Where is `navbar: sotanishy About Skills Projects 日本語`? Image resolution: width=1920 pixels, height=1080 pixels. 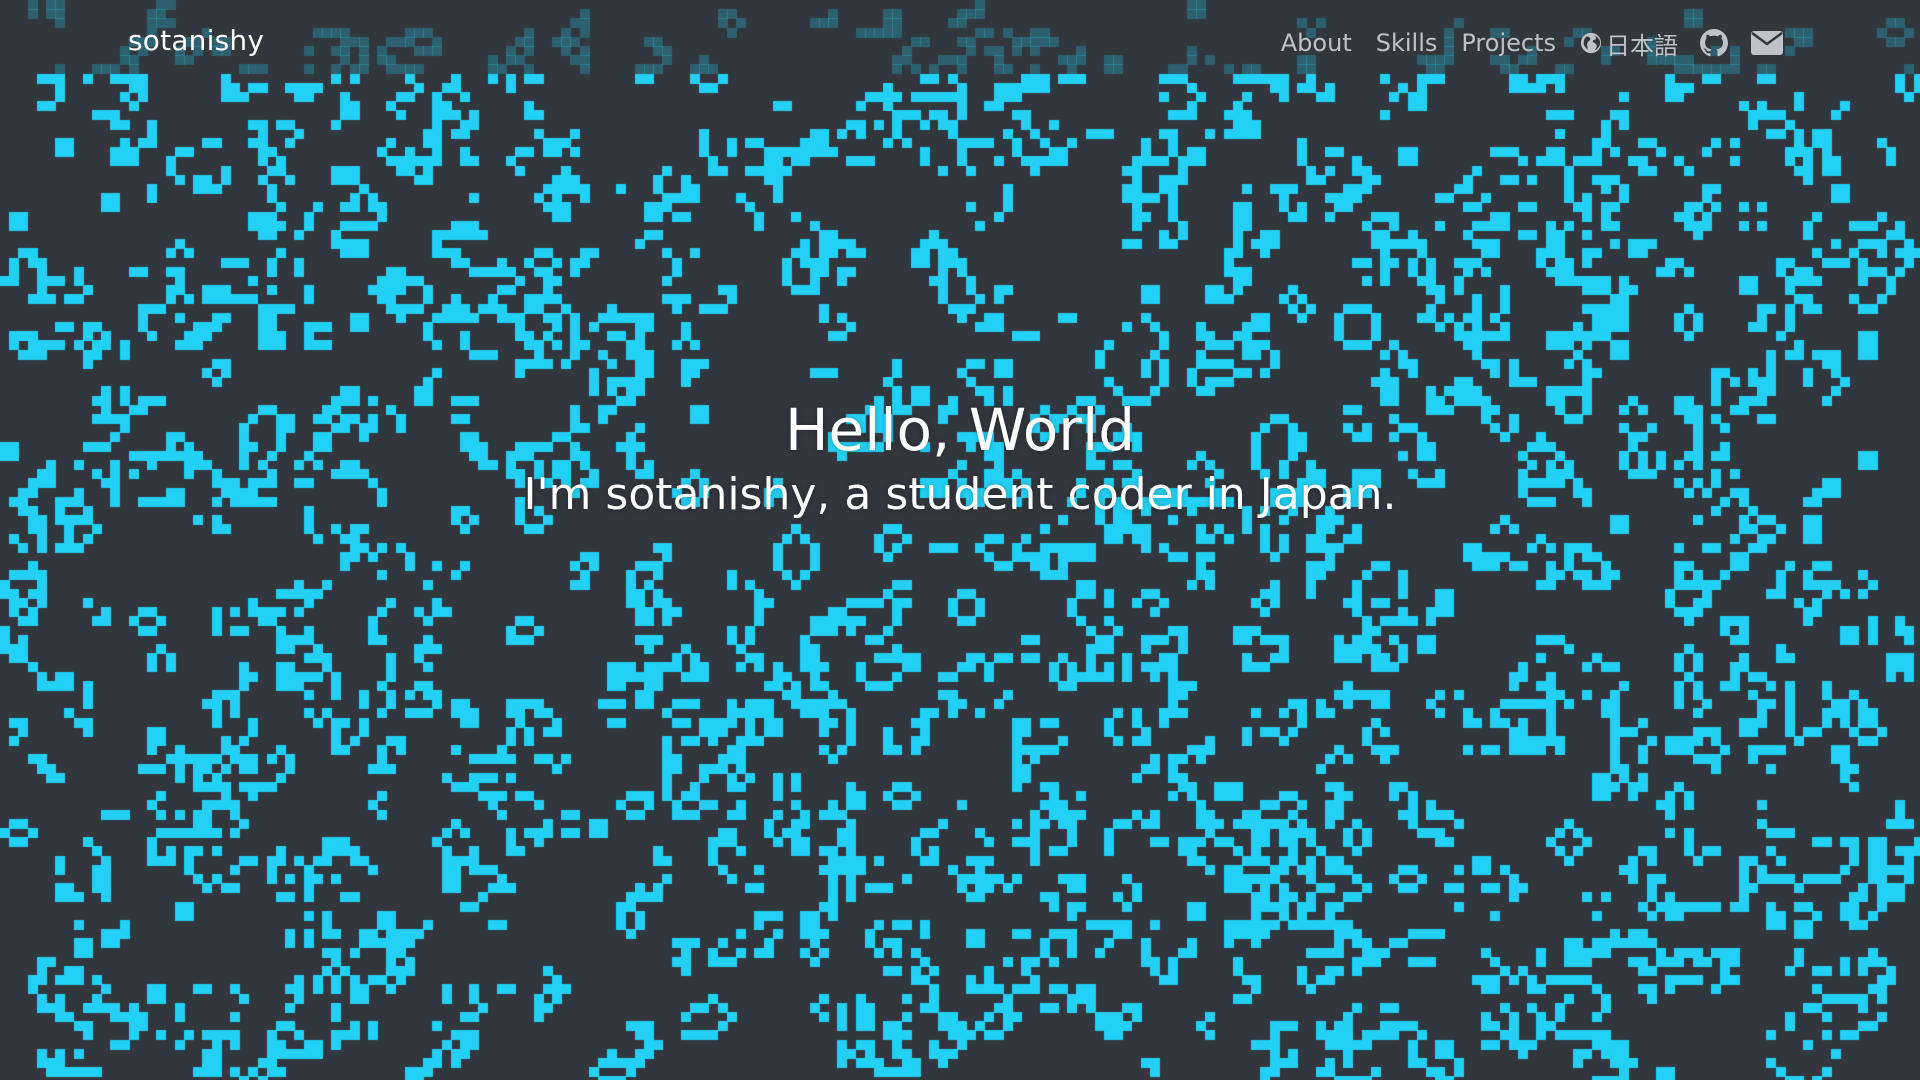 navbar: sotanishy About Skills Projects 日本語 is located at coordinates (960, 43).